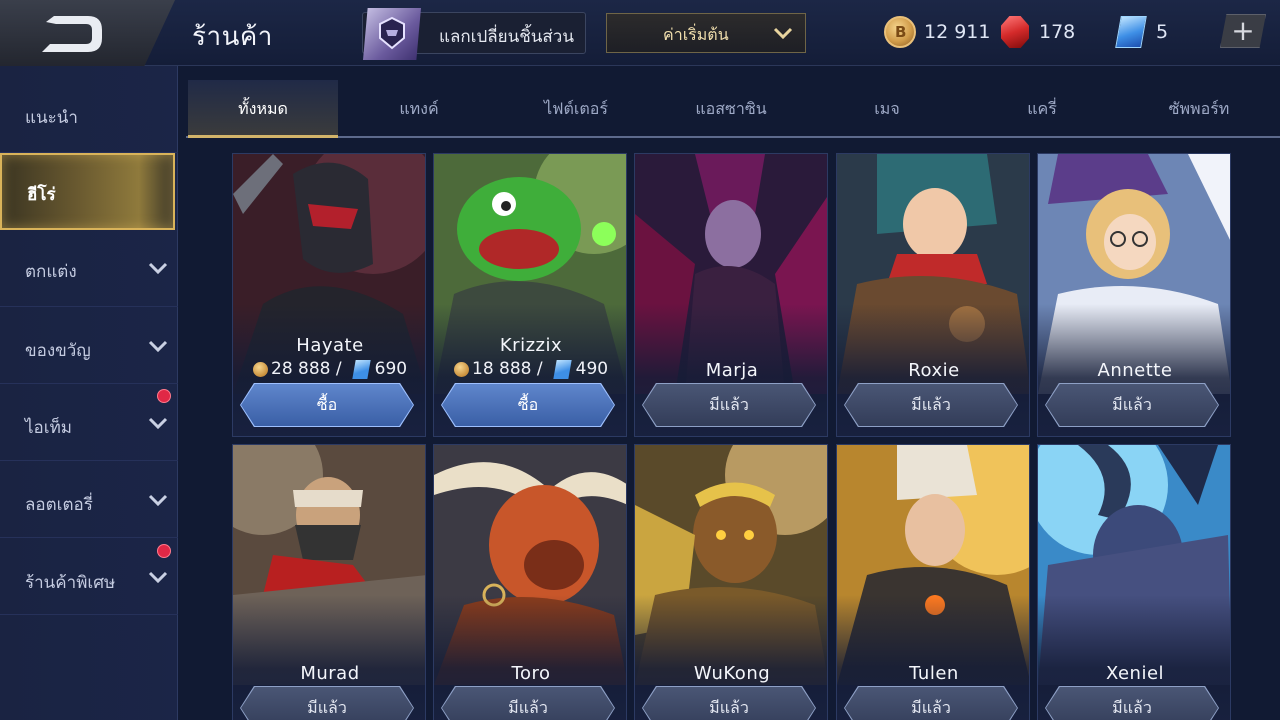  I want to click on sidebar-item-lottery: ลอตเตอรี่, so click(89, 499).